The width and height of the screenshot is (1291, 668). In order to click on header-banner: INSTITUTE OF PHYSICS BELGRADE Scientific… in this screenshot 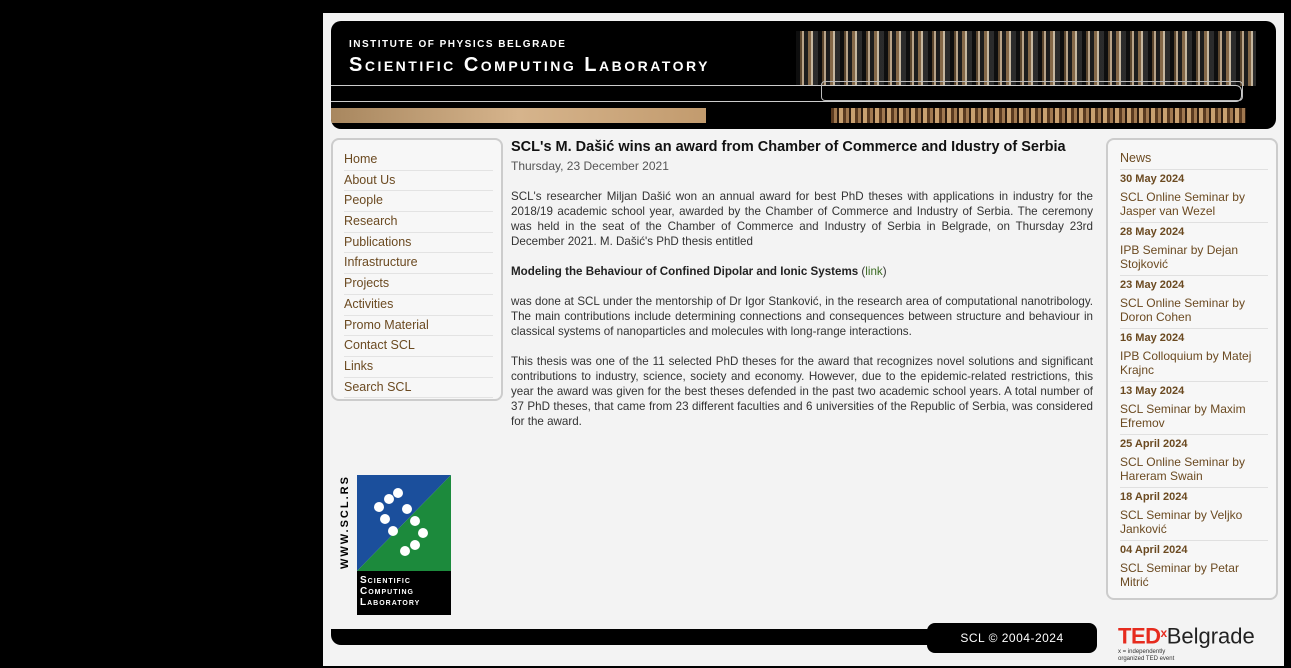, I will do `click(803, 75)`.